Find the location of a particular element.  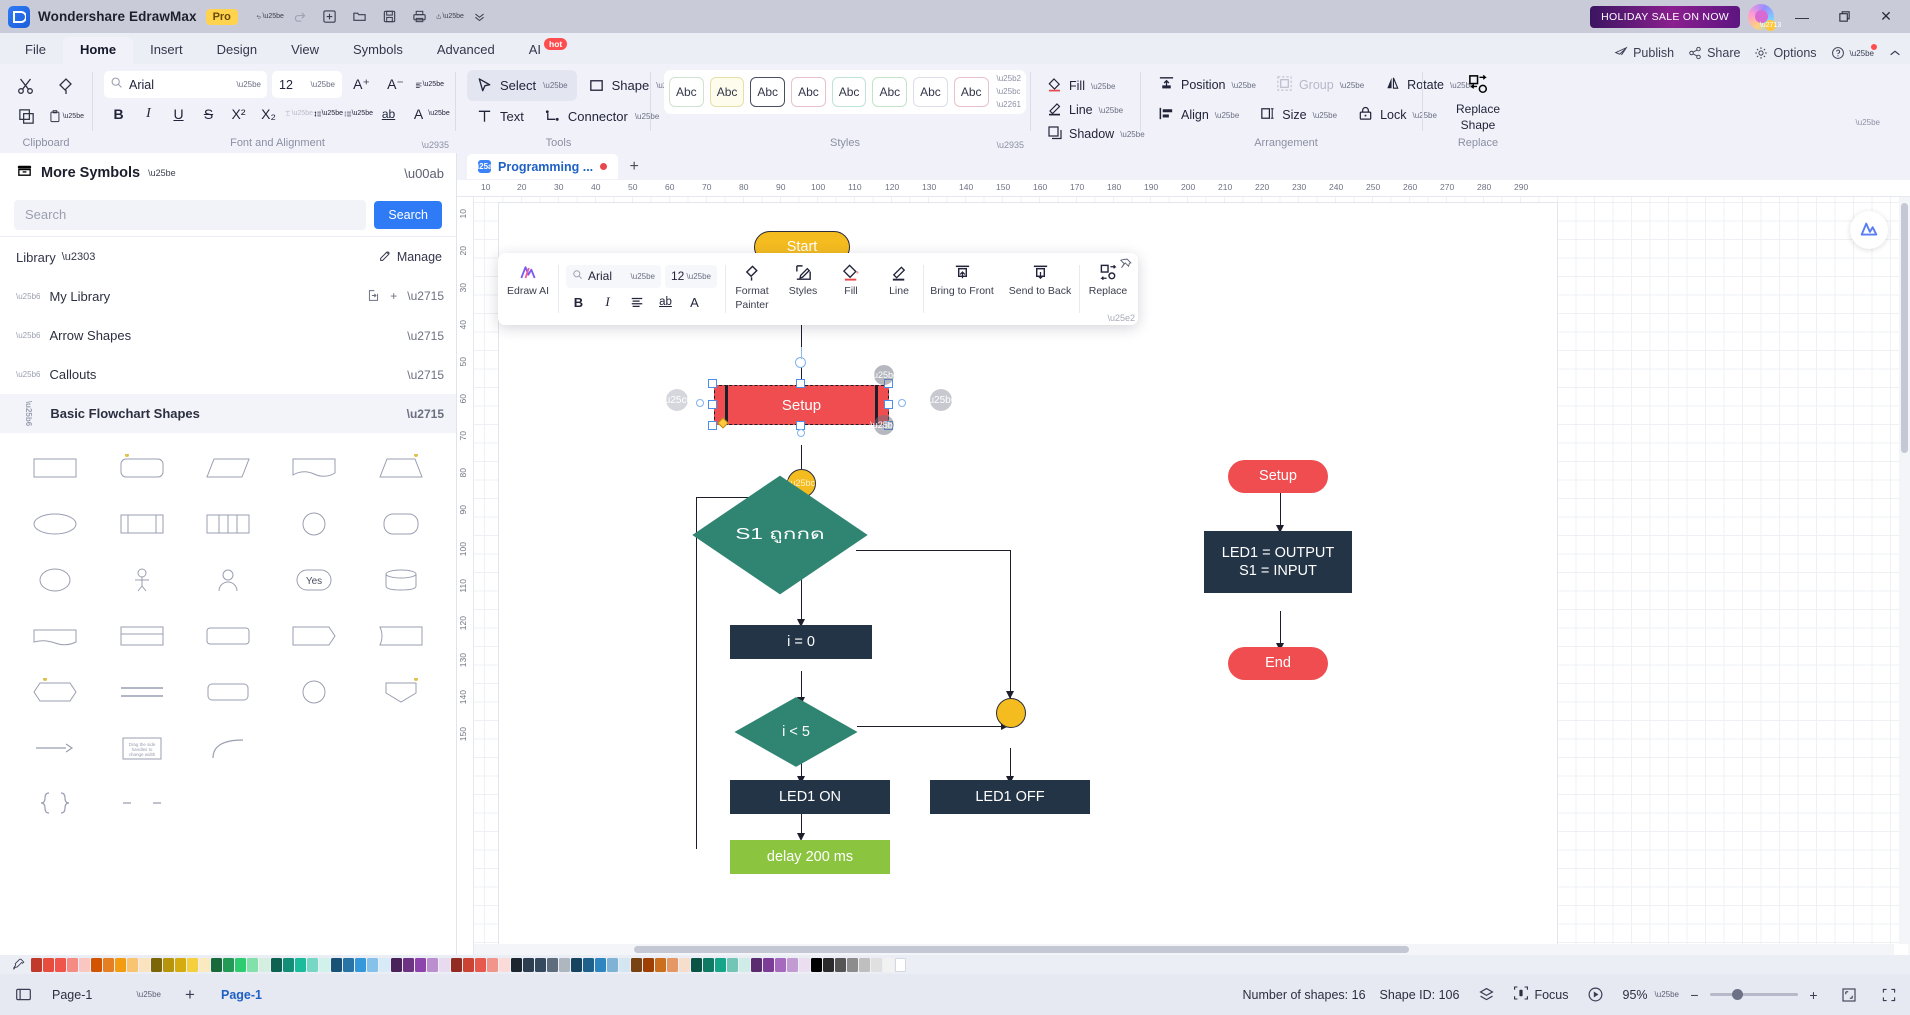

shape-side-end: End is located at coordinates (1278, 663).